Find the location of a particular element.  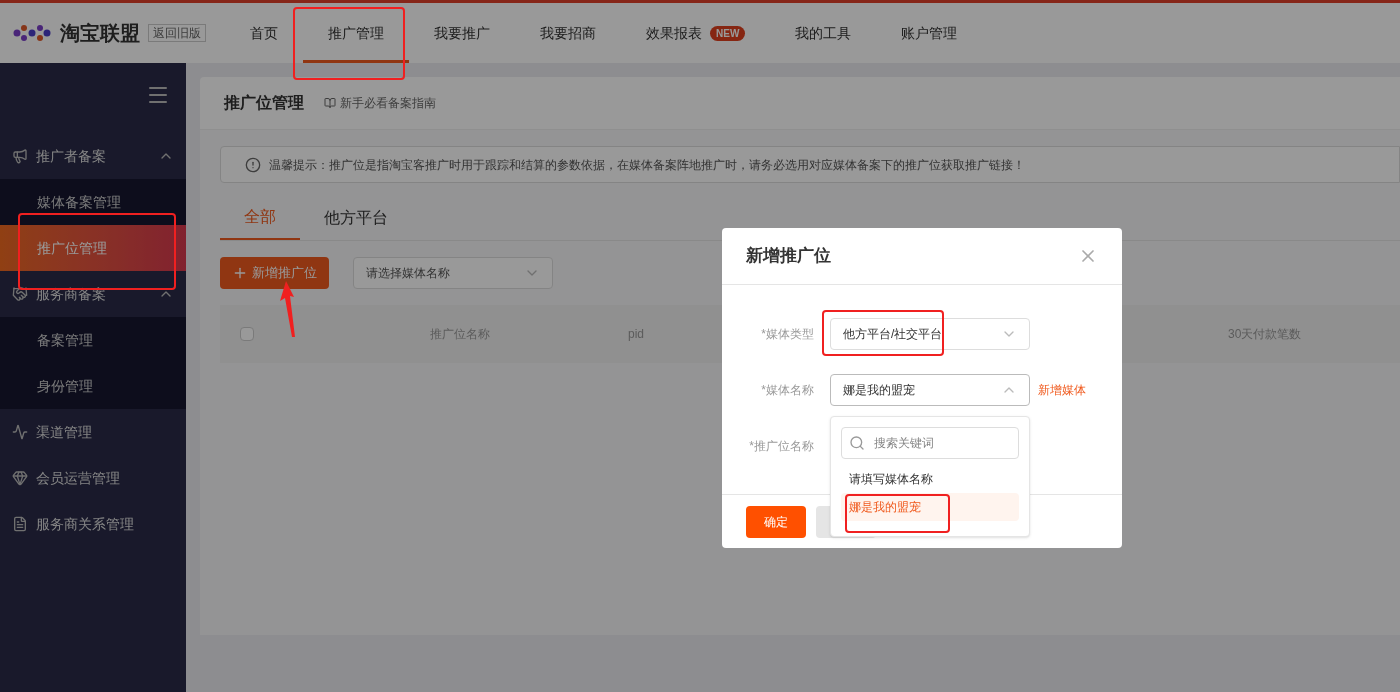

dialog-title: 新增推广位 is located at coordinates (788, 256).